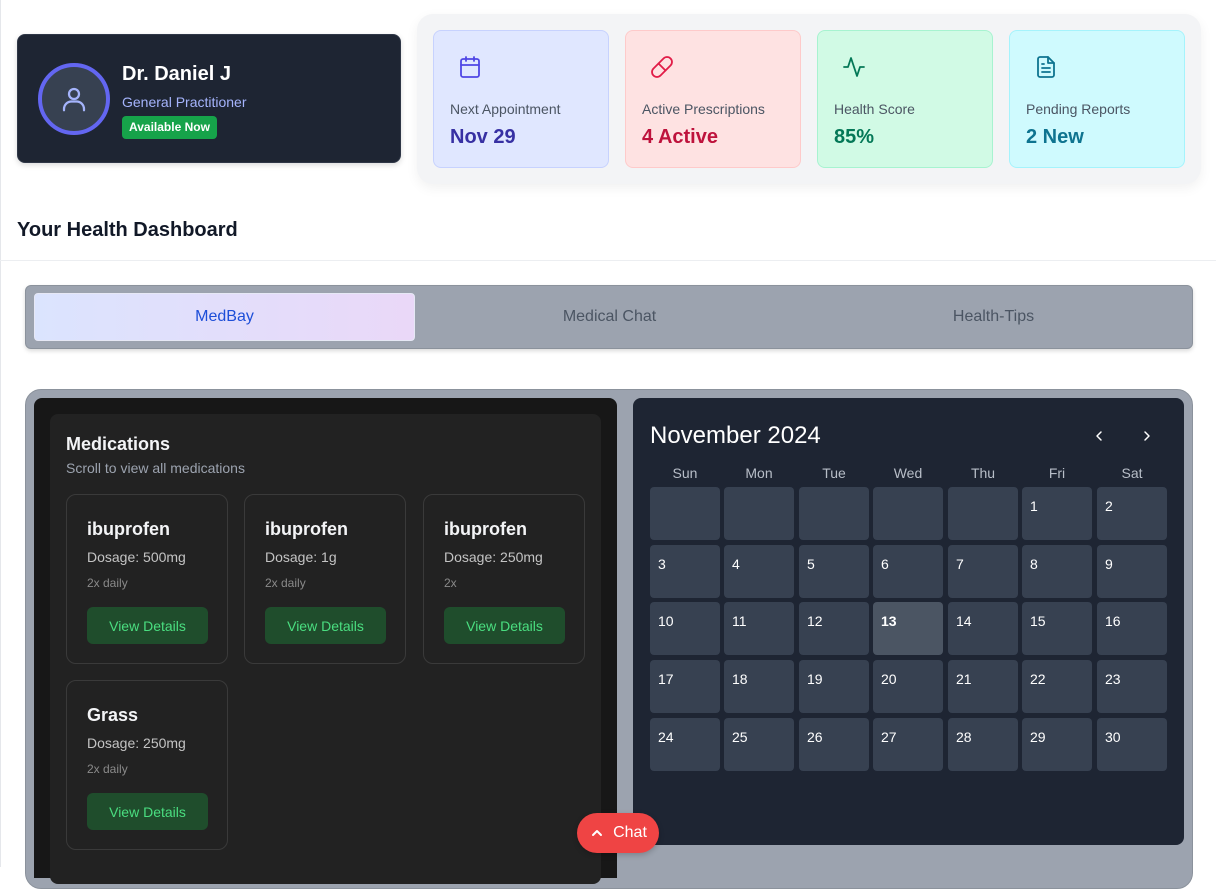  I want to click on calendar-day: 12, so click(834, 628).